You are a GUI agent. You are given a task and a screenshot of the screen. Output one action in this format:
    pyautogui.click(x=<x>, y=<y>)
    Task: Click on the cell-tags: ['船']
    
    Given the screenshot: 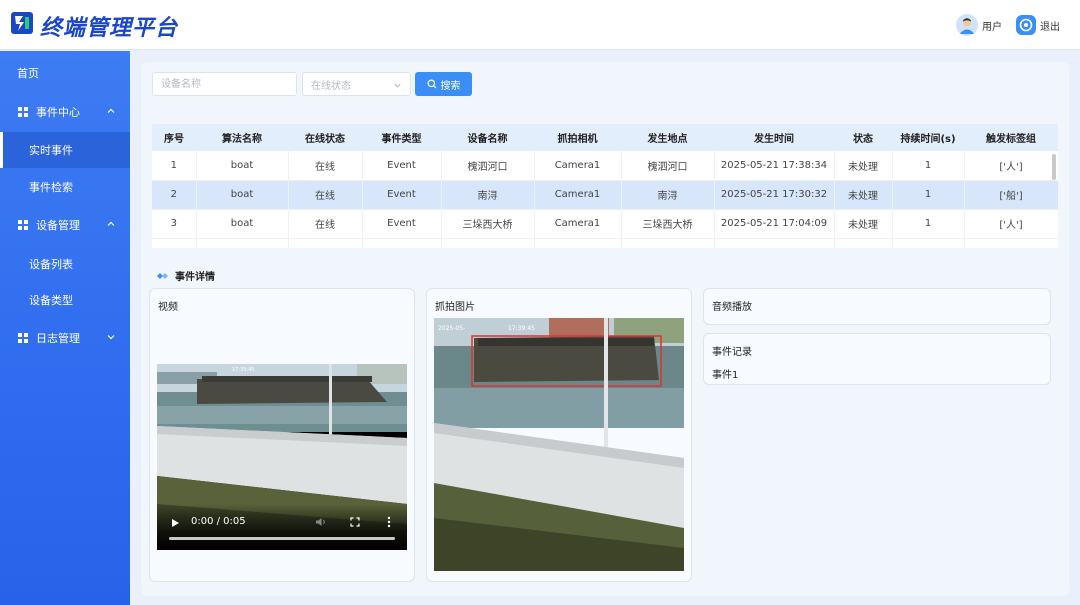 What is the action you would take?
    pyautogui.click(x=1011, y=195)
    